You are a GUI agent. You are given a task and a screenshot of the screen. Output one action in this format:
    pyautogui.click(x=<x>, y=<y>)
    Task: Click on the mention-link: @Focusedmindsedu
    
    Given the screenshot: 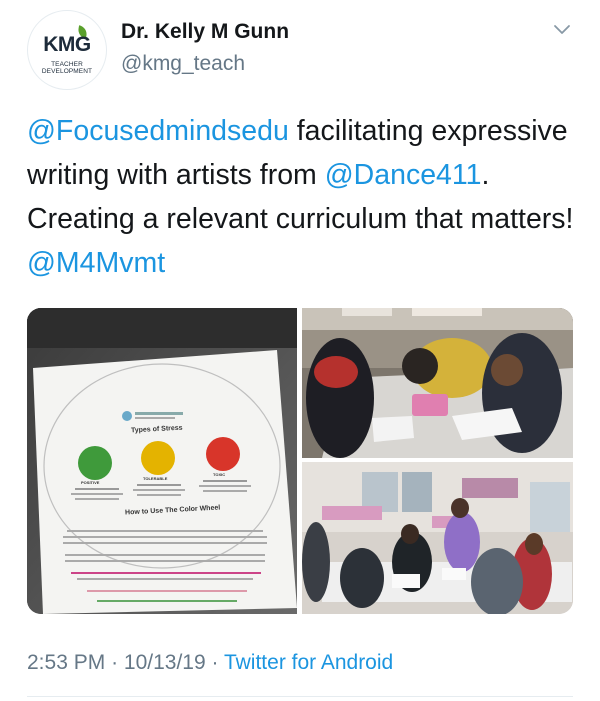 What is the action you would take?
    pyautogui.click(x=158, y=131)
    